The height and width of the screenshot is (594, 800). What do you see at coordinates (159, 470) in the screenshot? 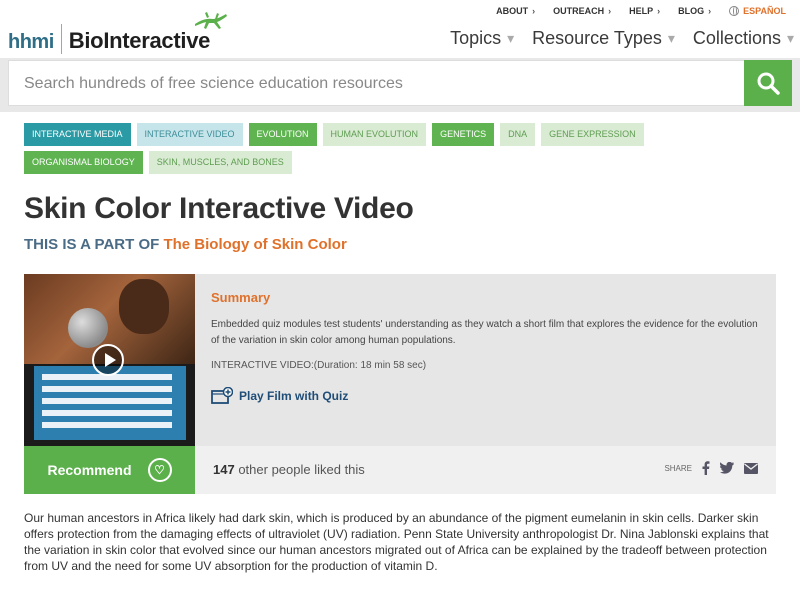
I see `heart-plus-icon: ♡` at bounding box center [159, 470].